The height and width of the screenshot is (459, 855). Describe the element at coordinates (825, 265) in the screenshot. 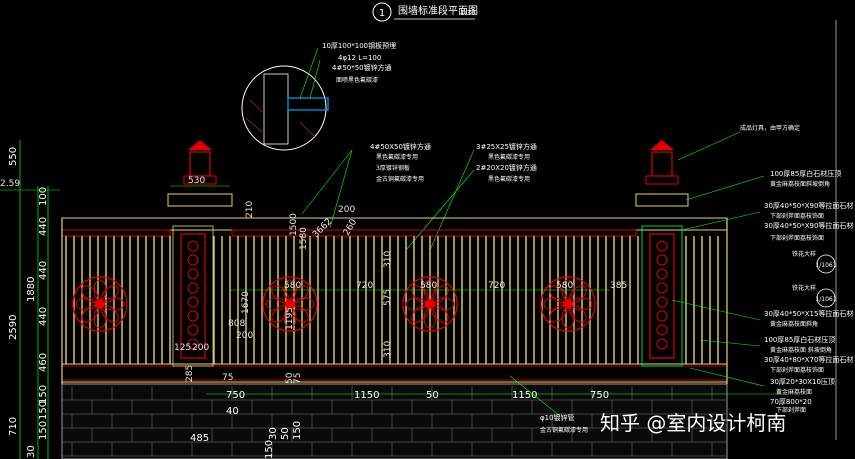

I see `detail-ref-1-code: 1/1061` at that location.